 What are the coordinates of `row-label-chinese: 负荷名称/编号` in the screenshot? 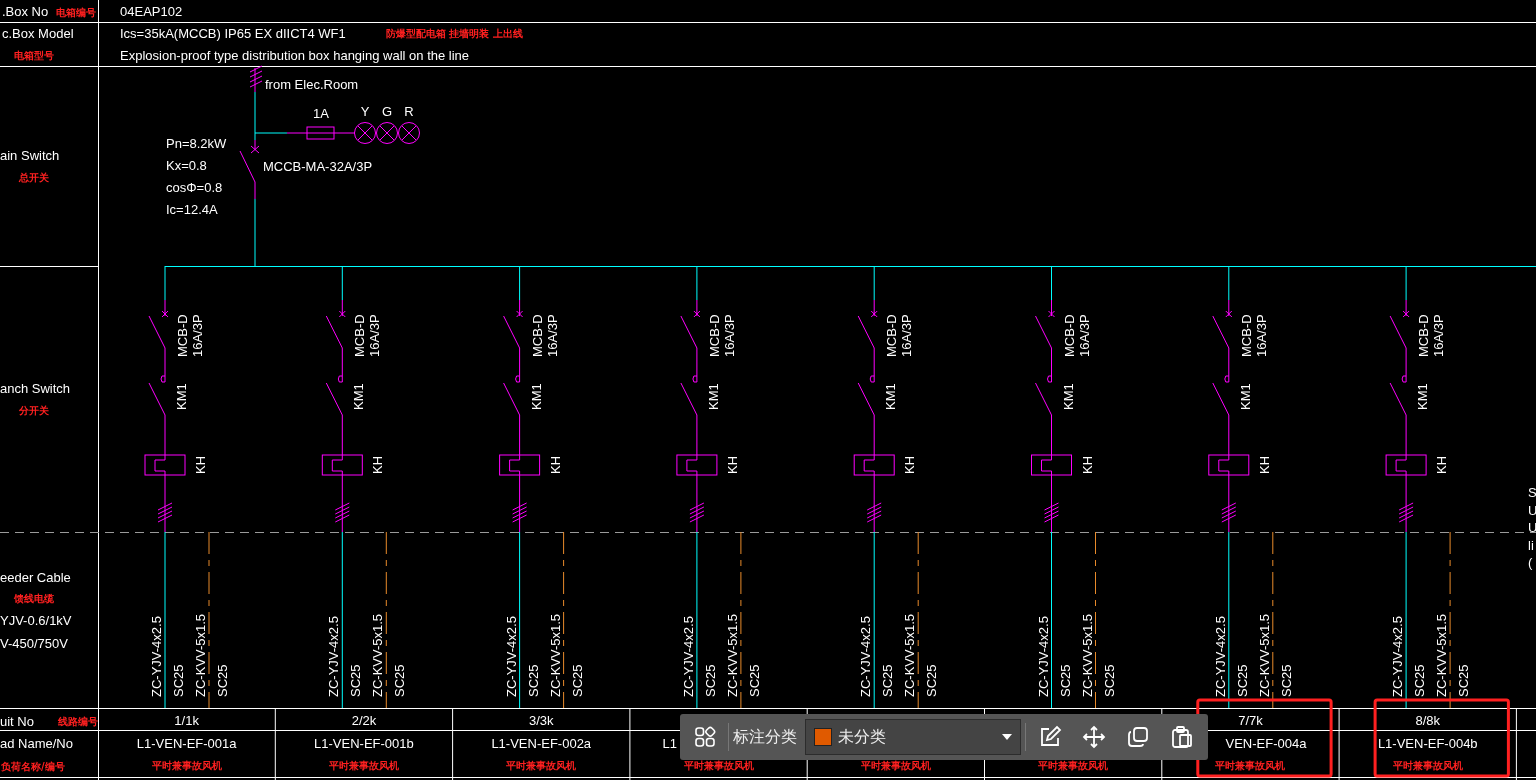 It's located at (33, 766).